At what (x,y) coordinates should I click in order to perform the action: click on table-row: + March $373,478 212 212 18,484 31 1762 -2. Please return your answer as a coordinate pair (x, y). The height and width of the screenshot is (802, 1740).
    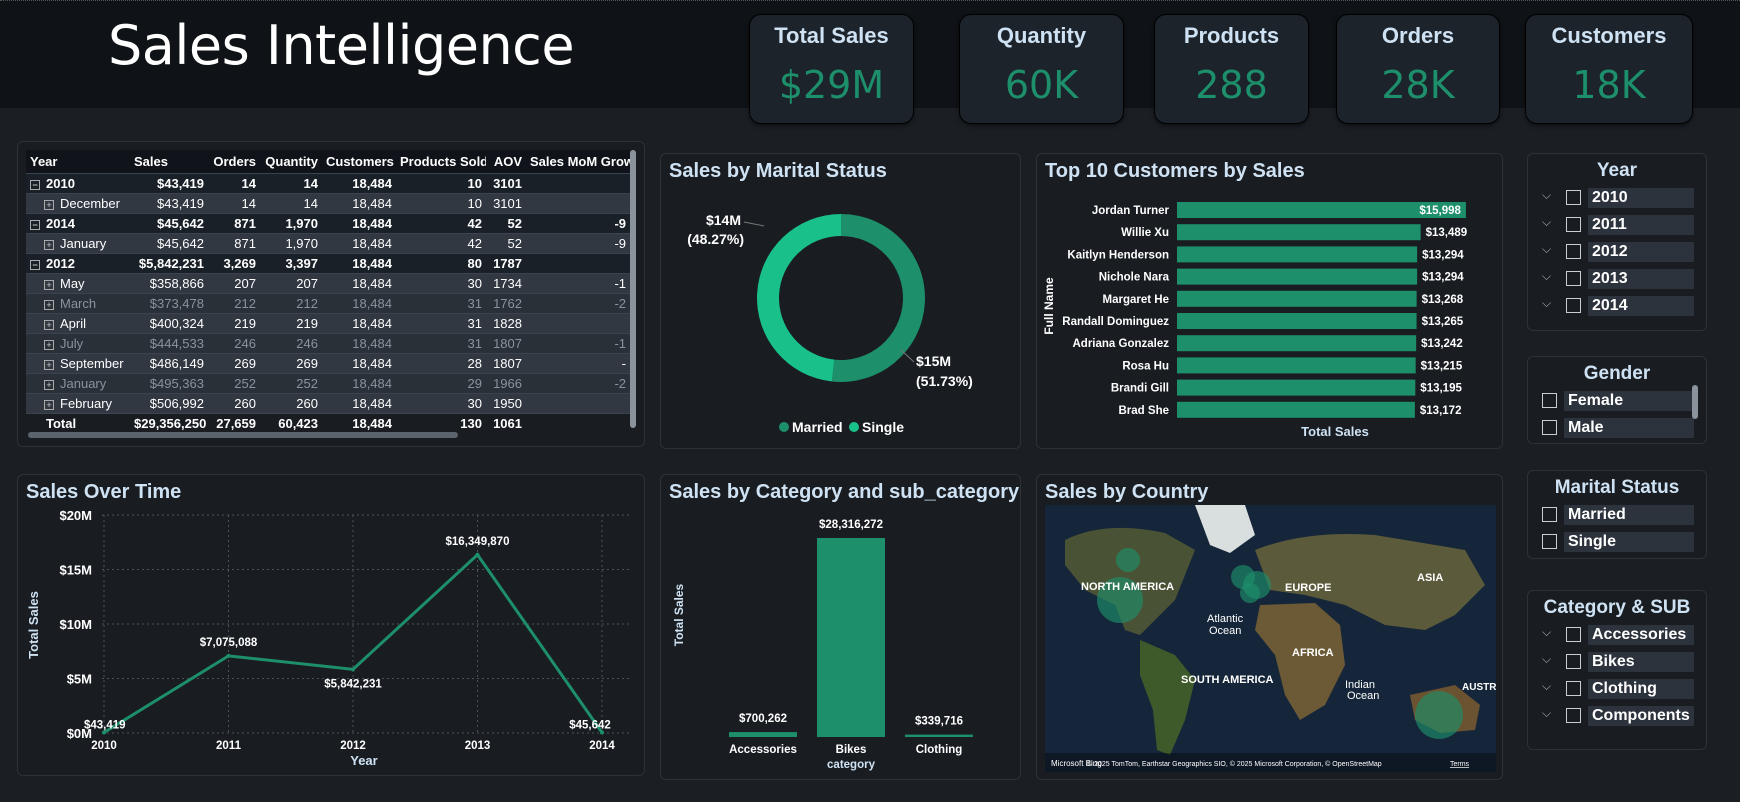
    Looking at the image, I should click on (328, 303).